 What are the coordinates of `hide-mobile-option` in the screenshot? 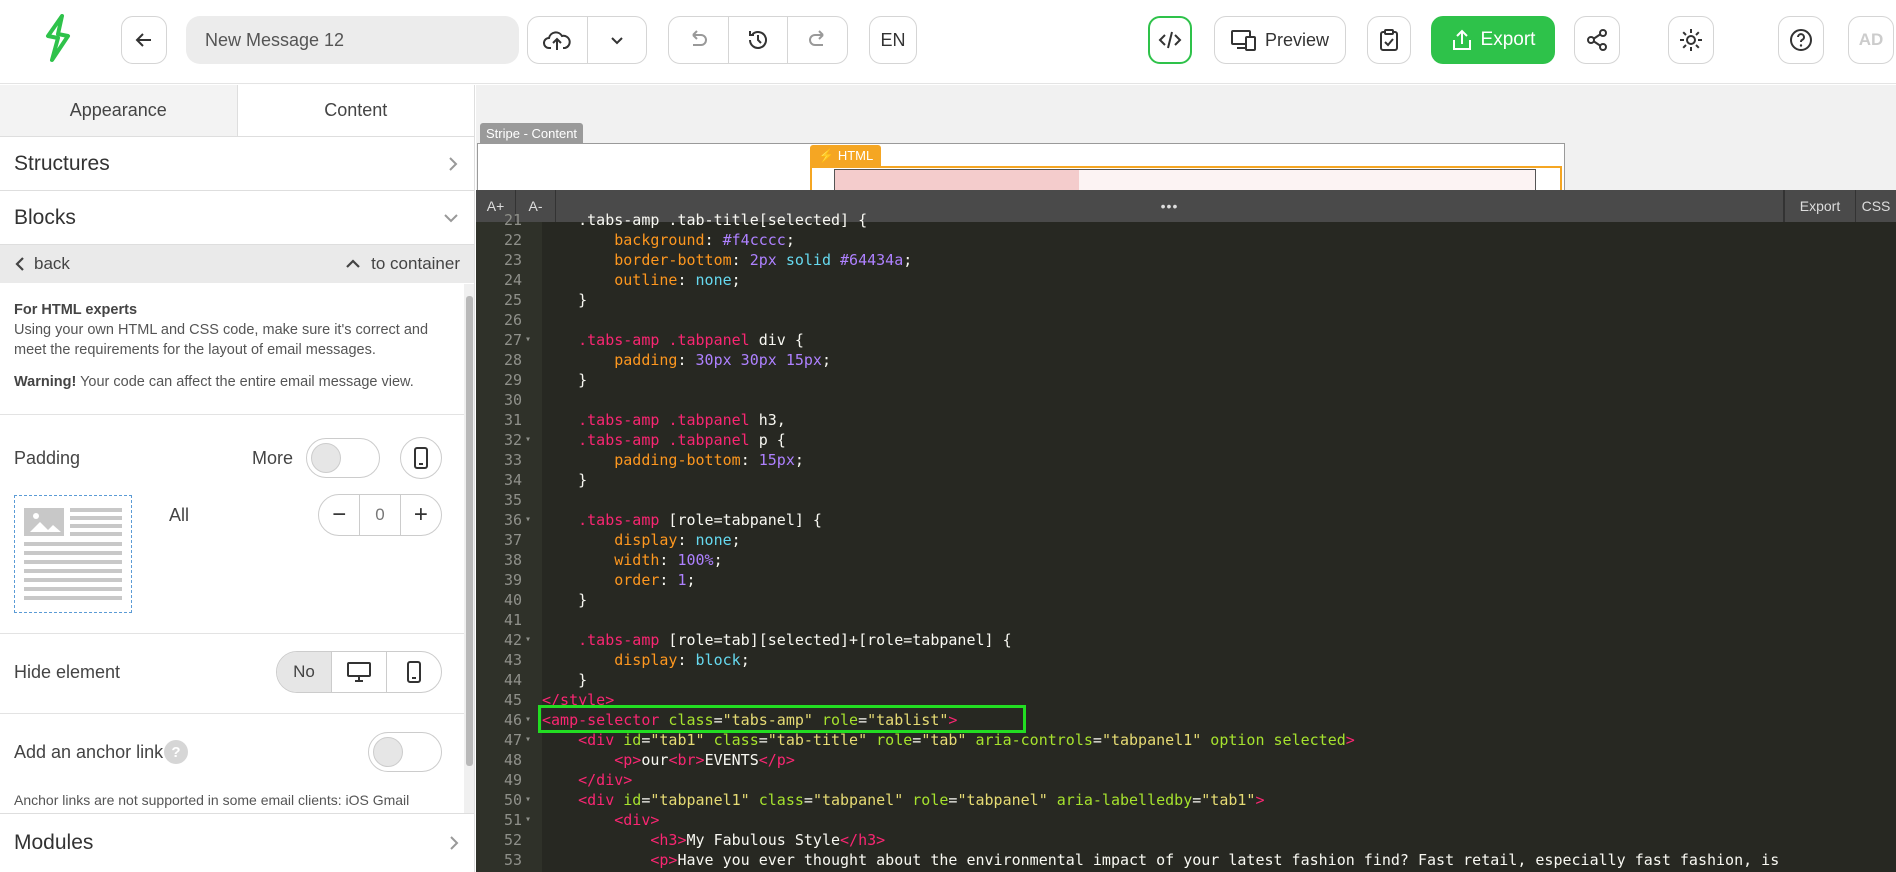 It's located at (414, 672).